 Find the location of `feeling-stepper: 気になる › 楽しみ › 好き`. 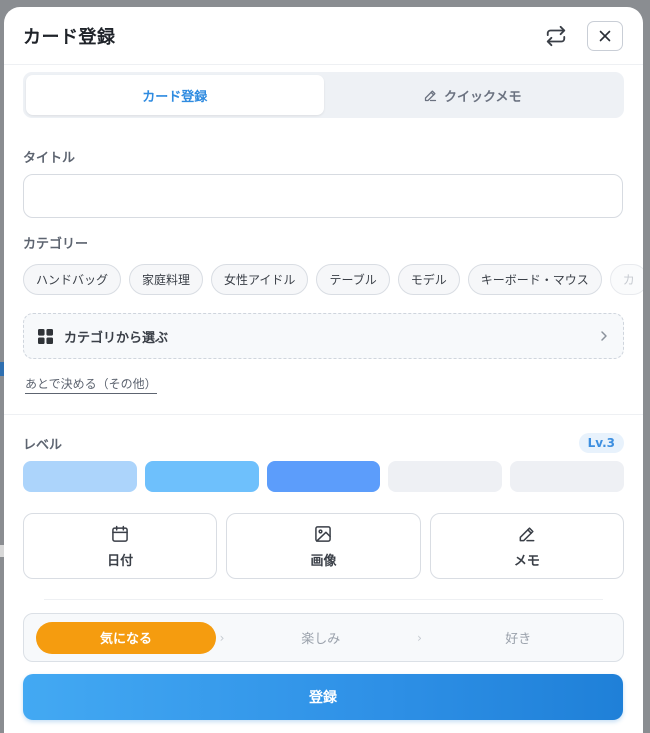

feeling-stepper: 気になる › 楽しみ › 好き is located at coordinates (323, 637).